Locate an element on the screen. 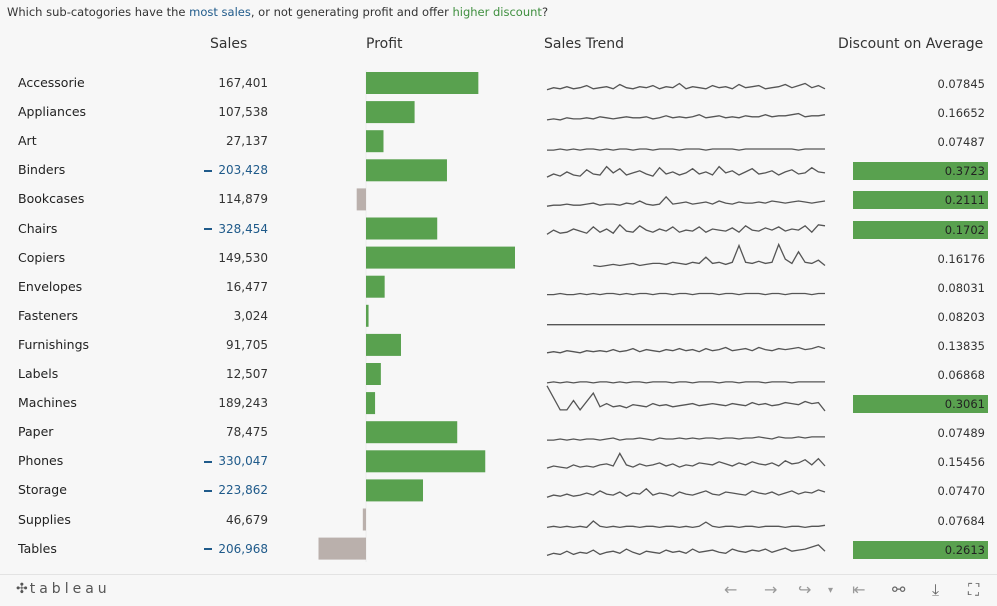  revert-dropdown-icon: ▾ is located at coordinates (830, 590).